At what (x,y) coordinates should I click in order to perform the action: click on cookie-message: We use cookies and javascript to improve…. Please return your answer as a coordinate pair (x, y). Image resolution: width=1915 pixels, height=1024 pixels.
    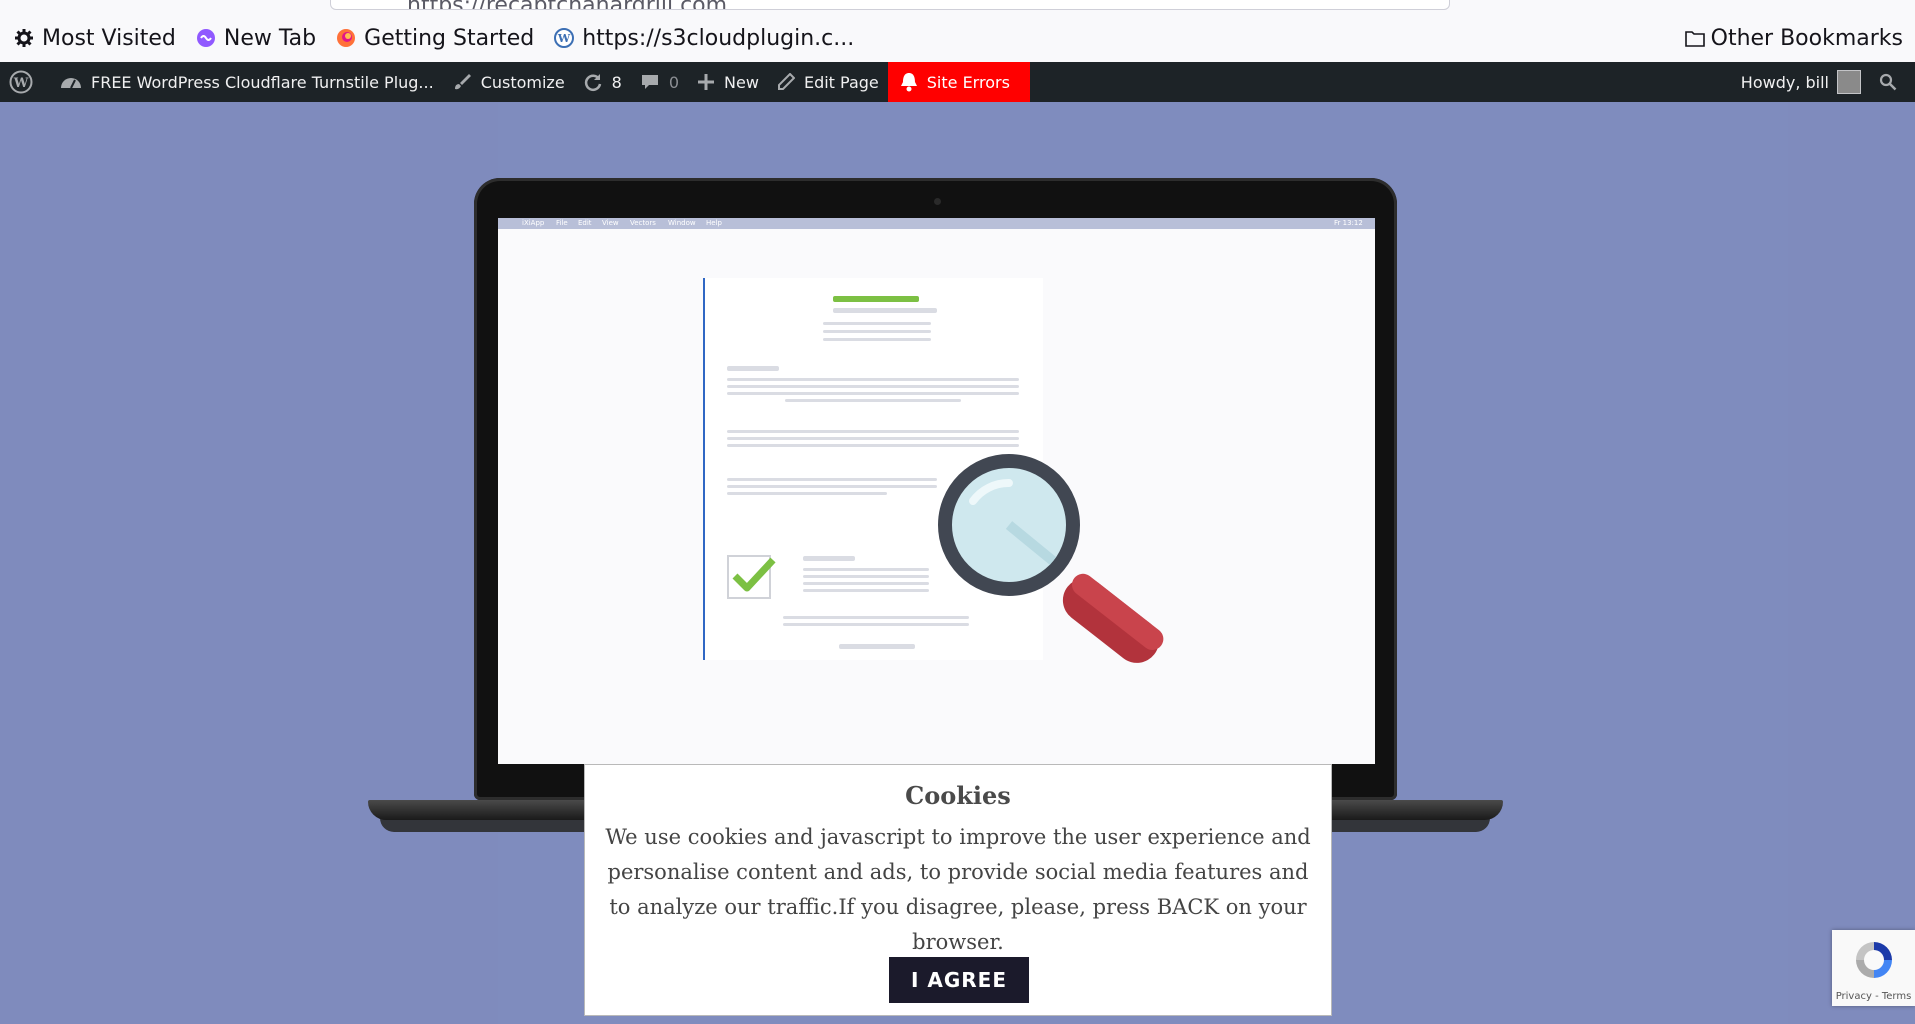
    Looking at the image, I should click on (958, 889).